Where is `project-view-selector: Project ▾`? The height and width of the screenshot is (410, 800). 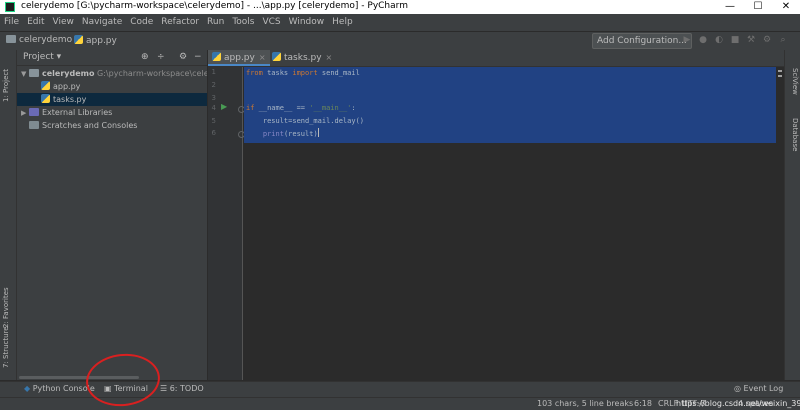 project-view-selector: Project ▾ is located at coordinates (42, 57).